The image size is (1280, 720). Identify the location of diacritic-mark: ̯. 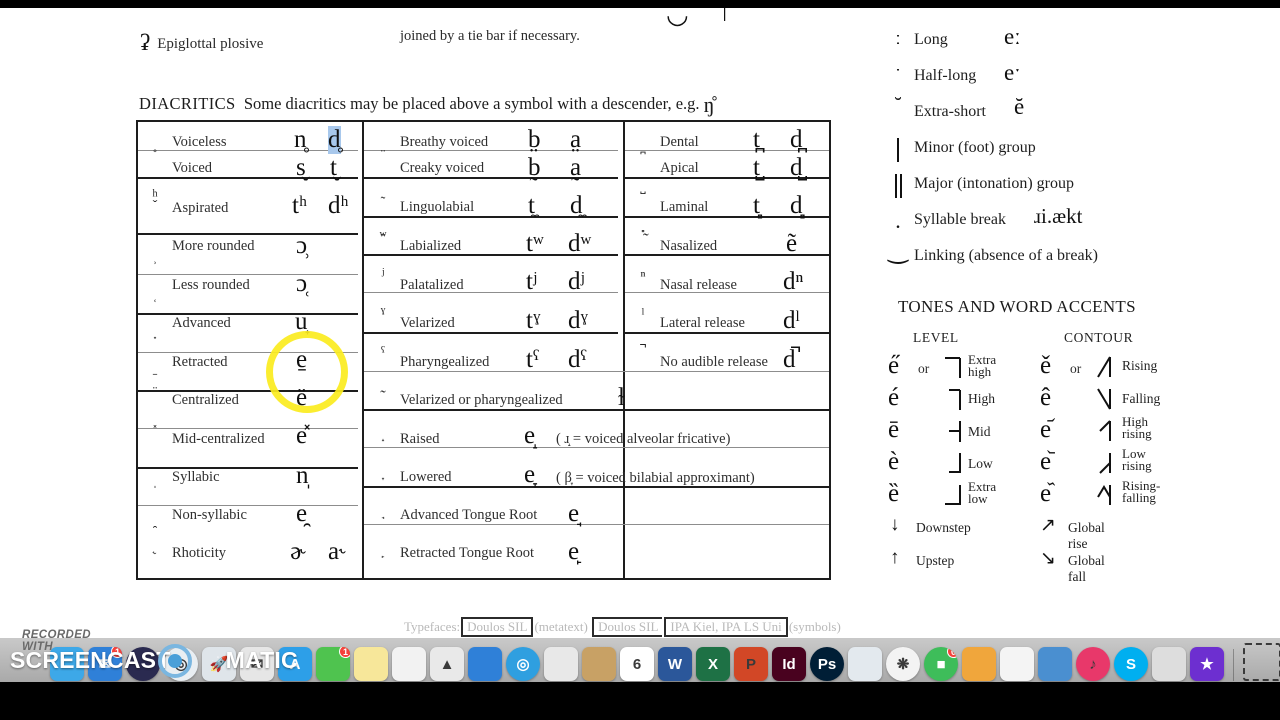
(155, 522).